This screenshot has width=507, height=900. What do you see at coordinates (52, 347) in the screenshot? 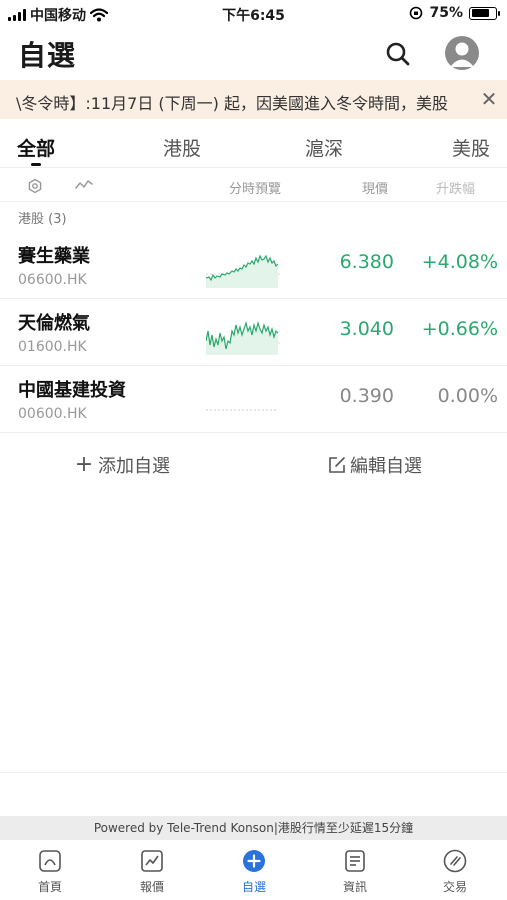
I see `stock-code: 01600.HK` at bounding box center [52, 347].